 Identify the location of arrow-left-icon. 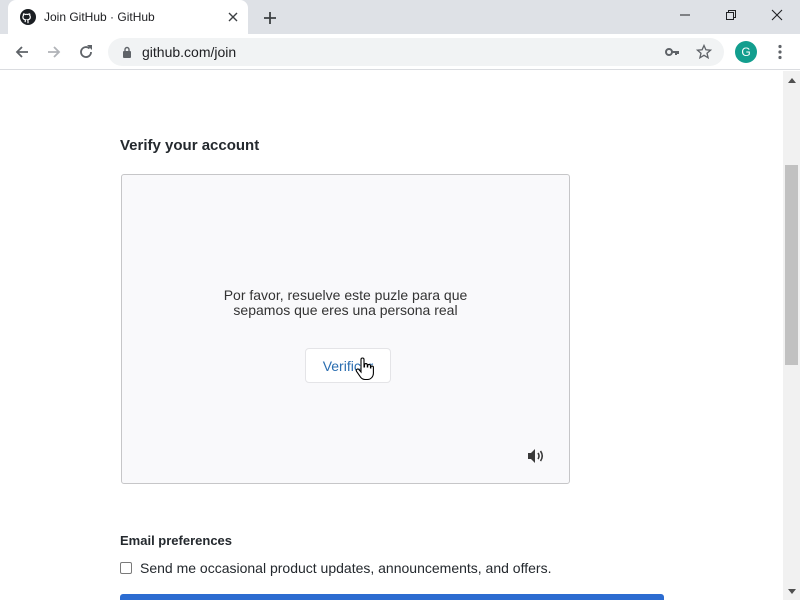
(21, 52).